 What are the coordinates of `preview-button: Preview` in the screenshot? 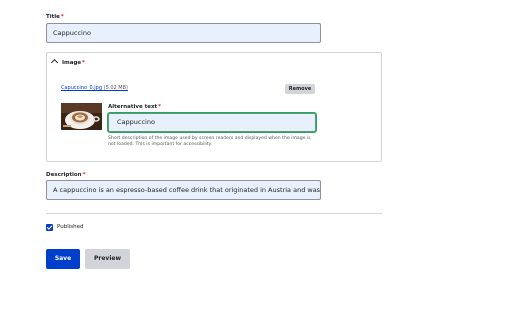 It's located at (107, 259).